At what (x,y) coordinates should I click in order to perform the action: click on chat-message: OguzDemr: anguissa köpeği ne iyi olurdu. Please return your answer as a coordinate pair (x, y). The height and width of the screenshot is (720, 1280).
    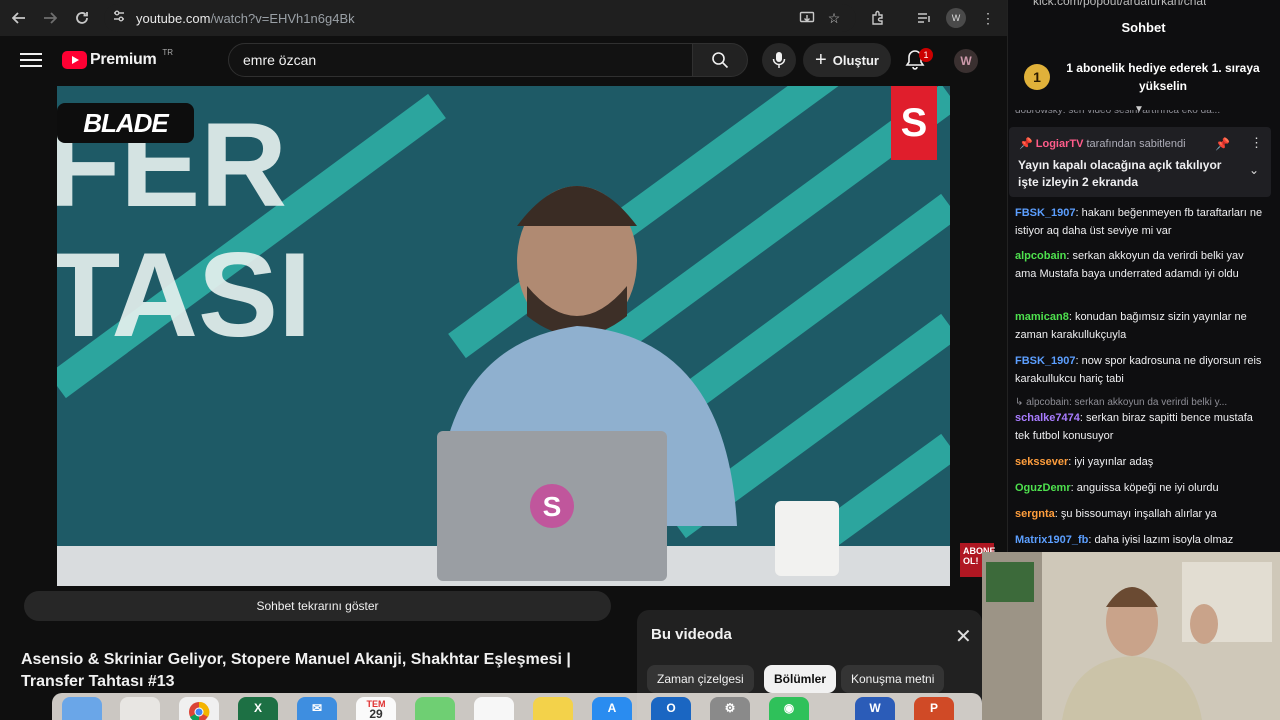
    Looking at the image, I should click on (1117, 488).